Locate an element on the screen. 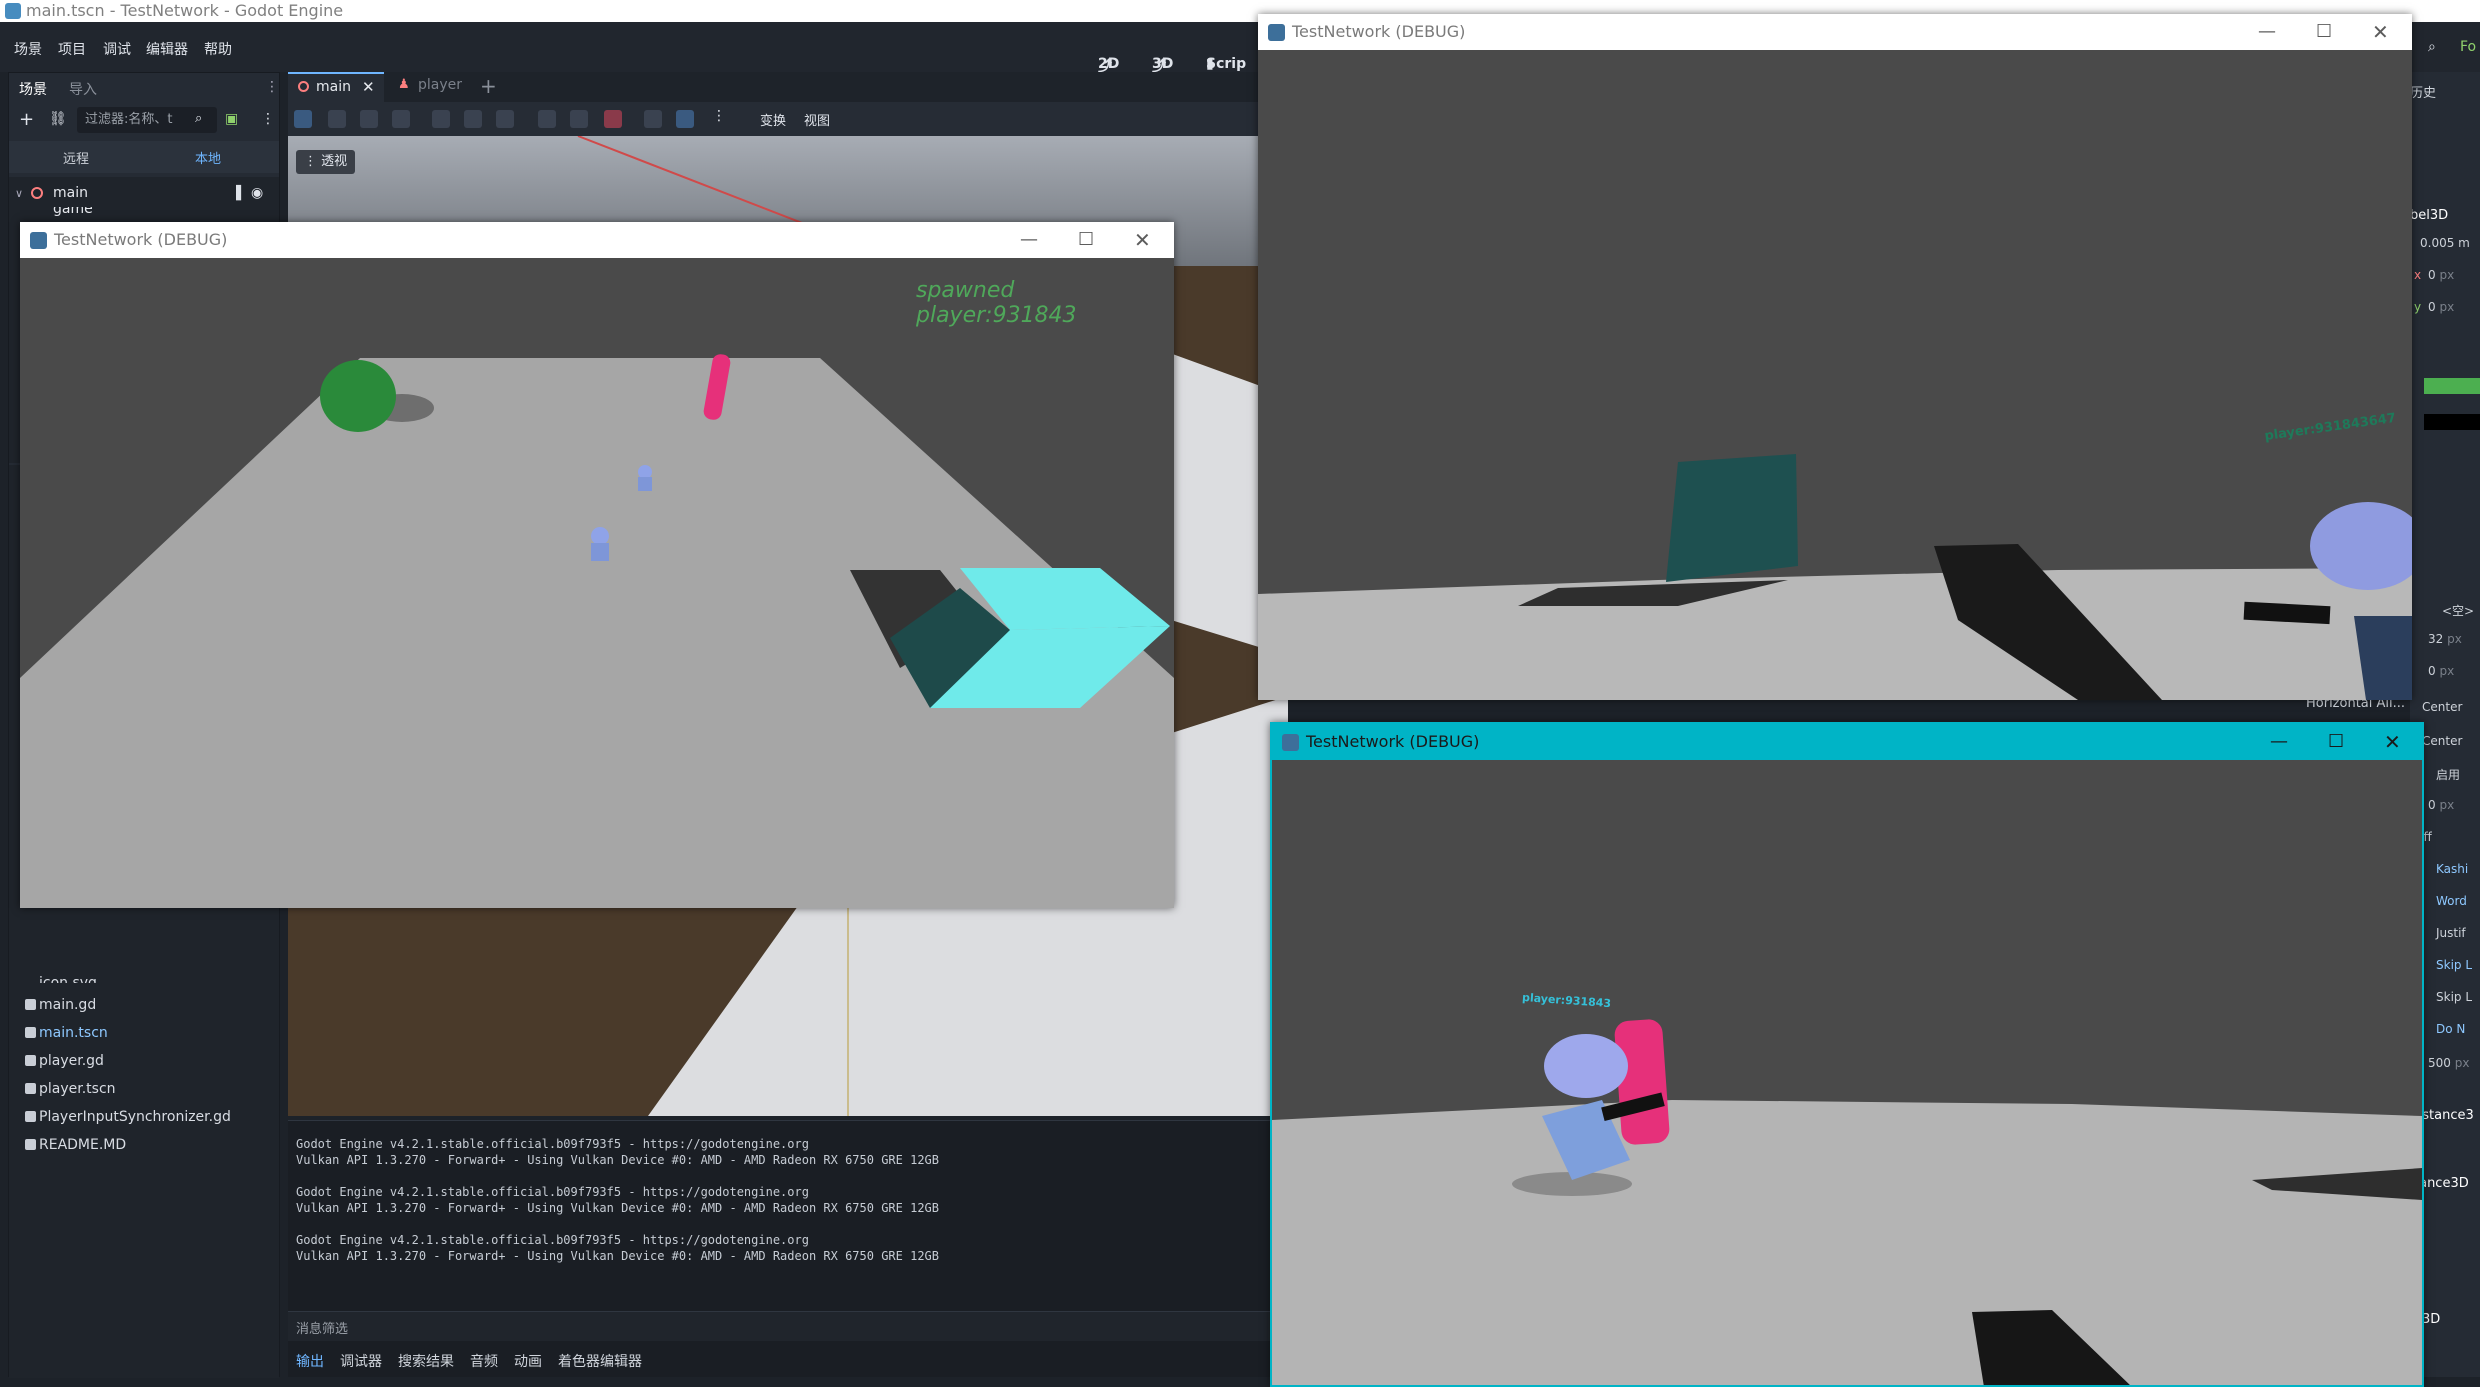 The height and width of the screenshot is (1387, 2480). remote-tab: 远程 is located at coordinates (76, 157).